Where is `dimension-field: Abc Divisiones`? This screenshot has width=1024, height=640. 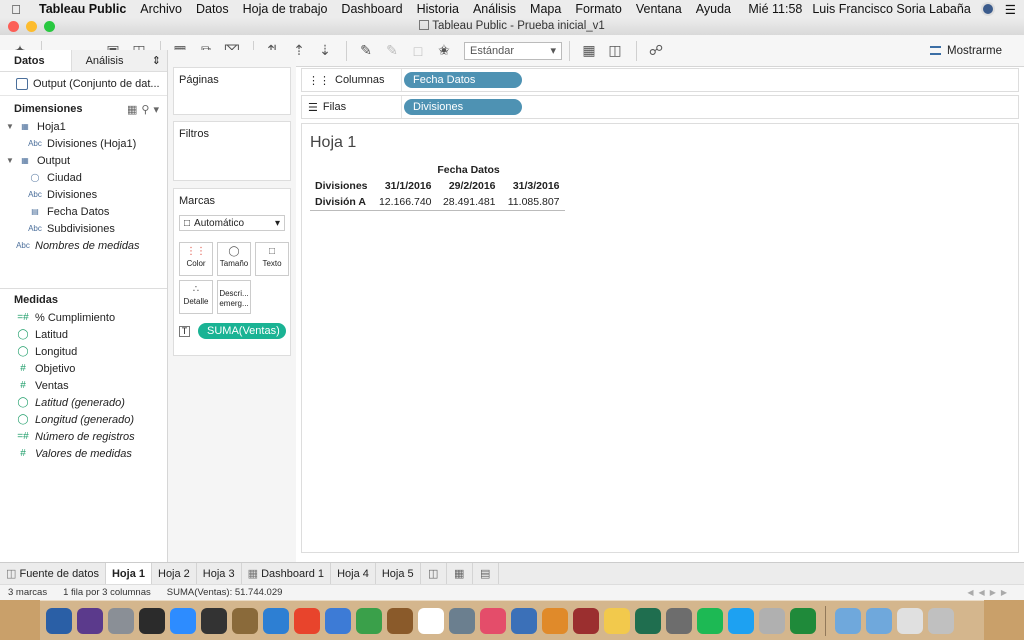 dimension-field: Abc Divisiones is located at coordinates (83, 194).